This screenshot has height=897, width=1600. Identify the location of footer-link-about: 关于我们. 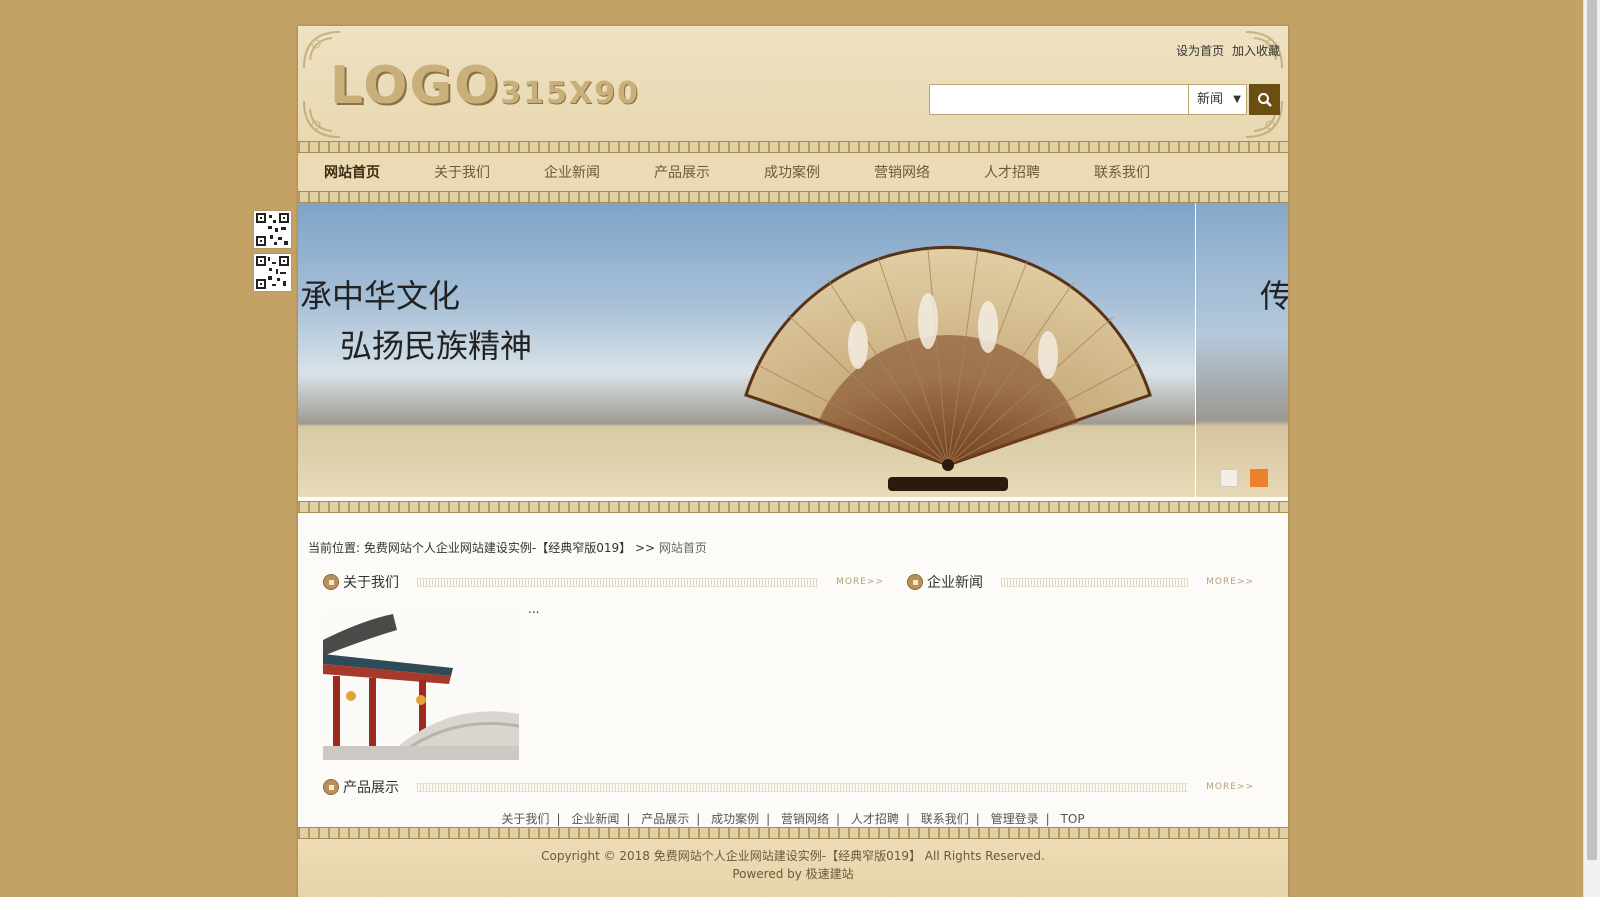
(525, 819).